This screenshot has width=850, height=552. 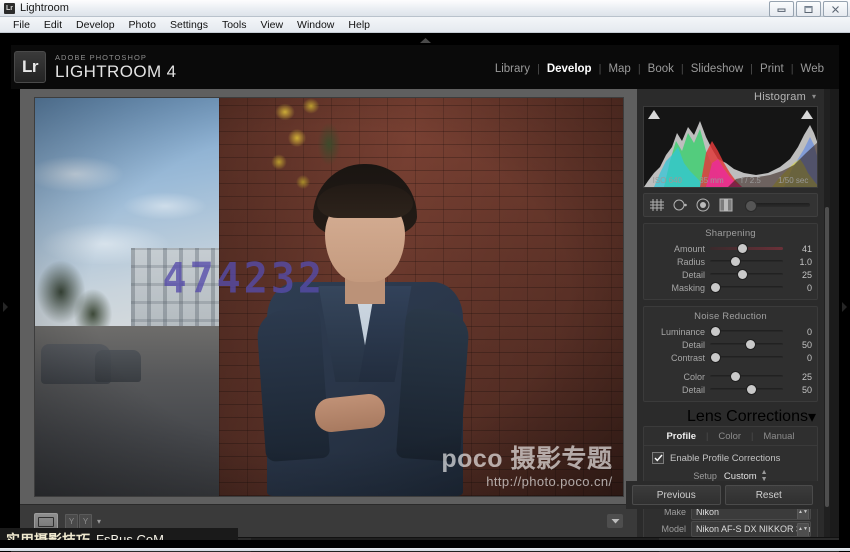 What do you see at coordinates (717, 69) in the screenshot?
I see `module-slideshow: Slideshow` at bounding box center [717, 69].